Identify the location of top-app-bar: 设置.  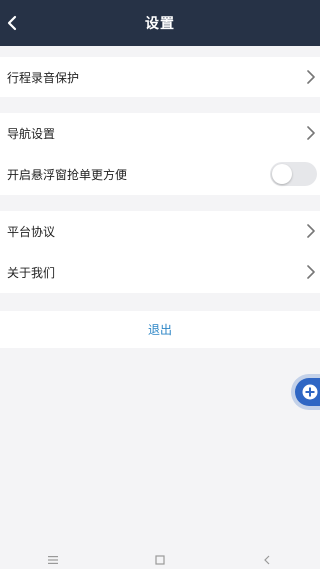
(160, 23).